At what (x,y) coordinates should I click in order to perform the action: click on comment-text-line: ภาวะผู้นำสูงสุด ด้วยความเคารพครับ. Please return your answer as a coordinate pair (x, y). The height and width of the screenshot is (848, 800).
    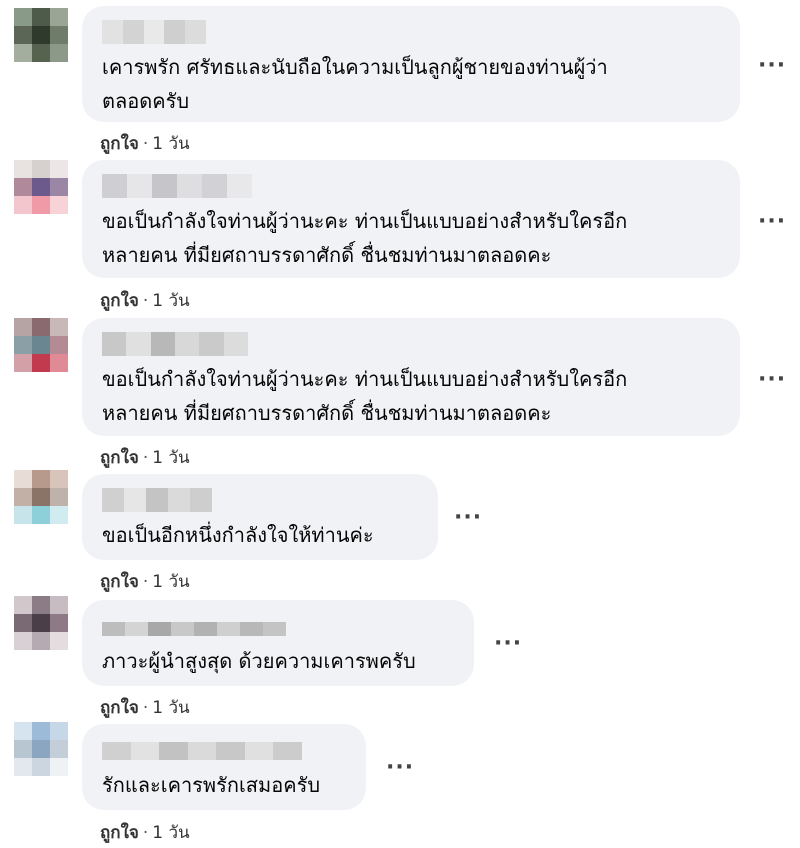
    Looking at the image, I should click on (259, 661).